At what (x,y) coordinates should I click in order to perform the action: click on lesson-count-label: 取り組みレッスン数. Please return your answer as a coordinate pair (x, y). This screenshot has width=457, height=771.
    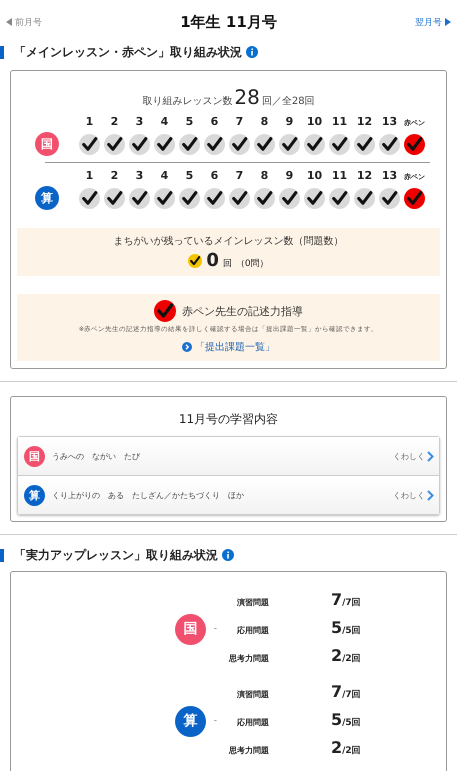
    Looking at the image, I should click on (187, 101).